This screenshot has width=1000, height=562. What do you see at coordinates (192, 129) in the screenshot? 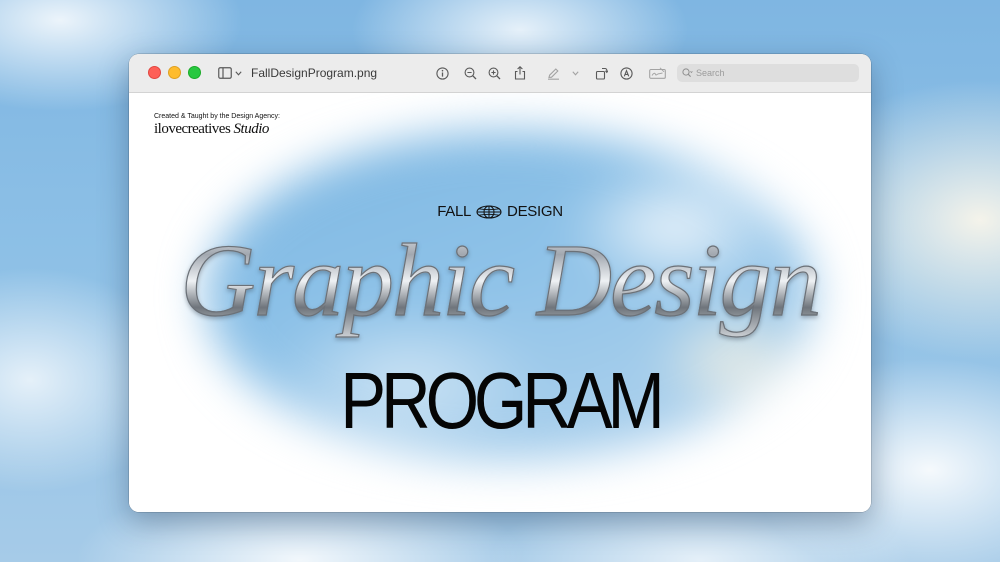
I see `agency-name: ilovecreatives` at bounding box center [192, 129].